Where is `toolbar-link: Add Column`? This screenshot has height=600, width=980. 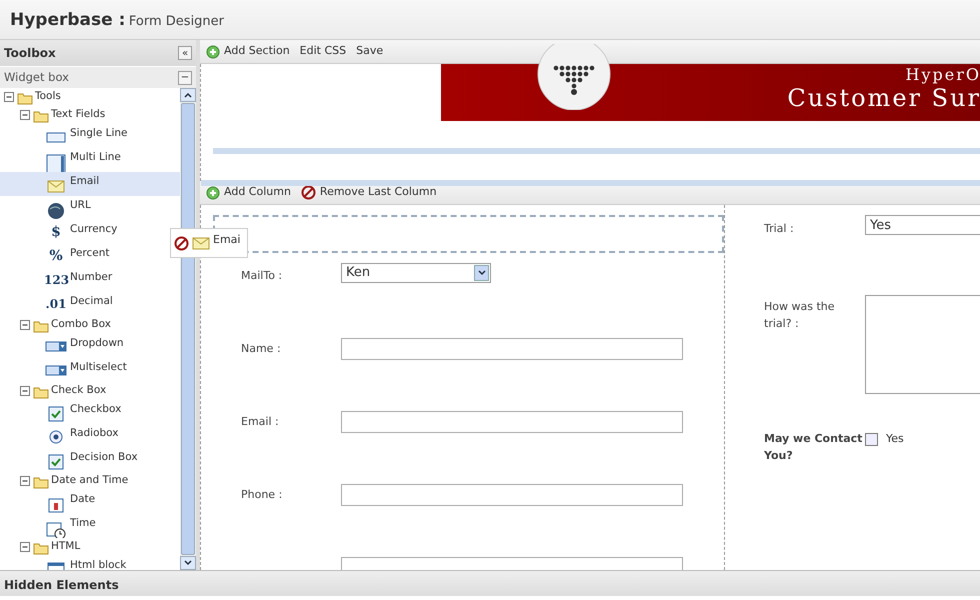 toolbar-link: Add Column is located at coordinates (248, 192).